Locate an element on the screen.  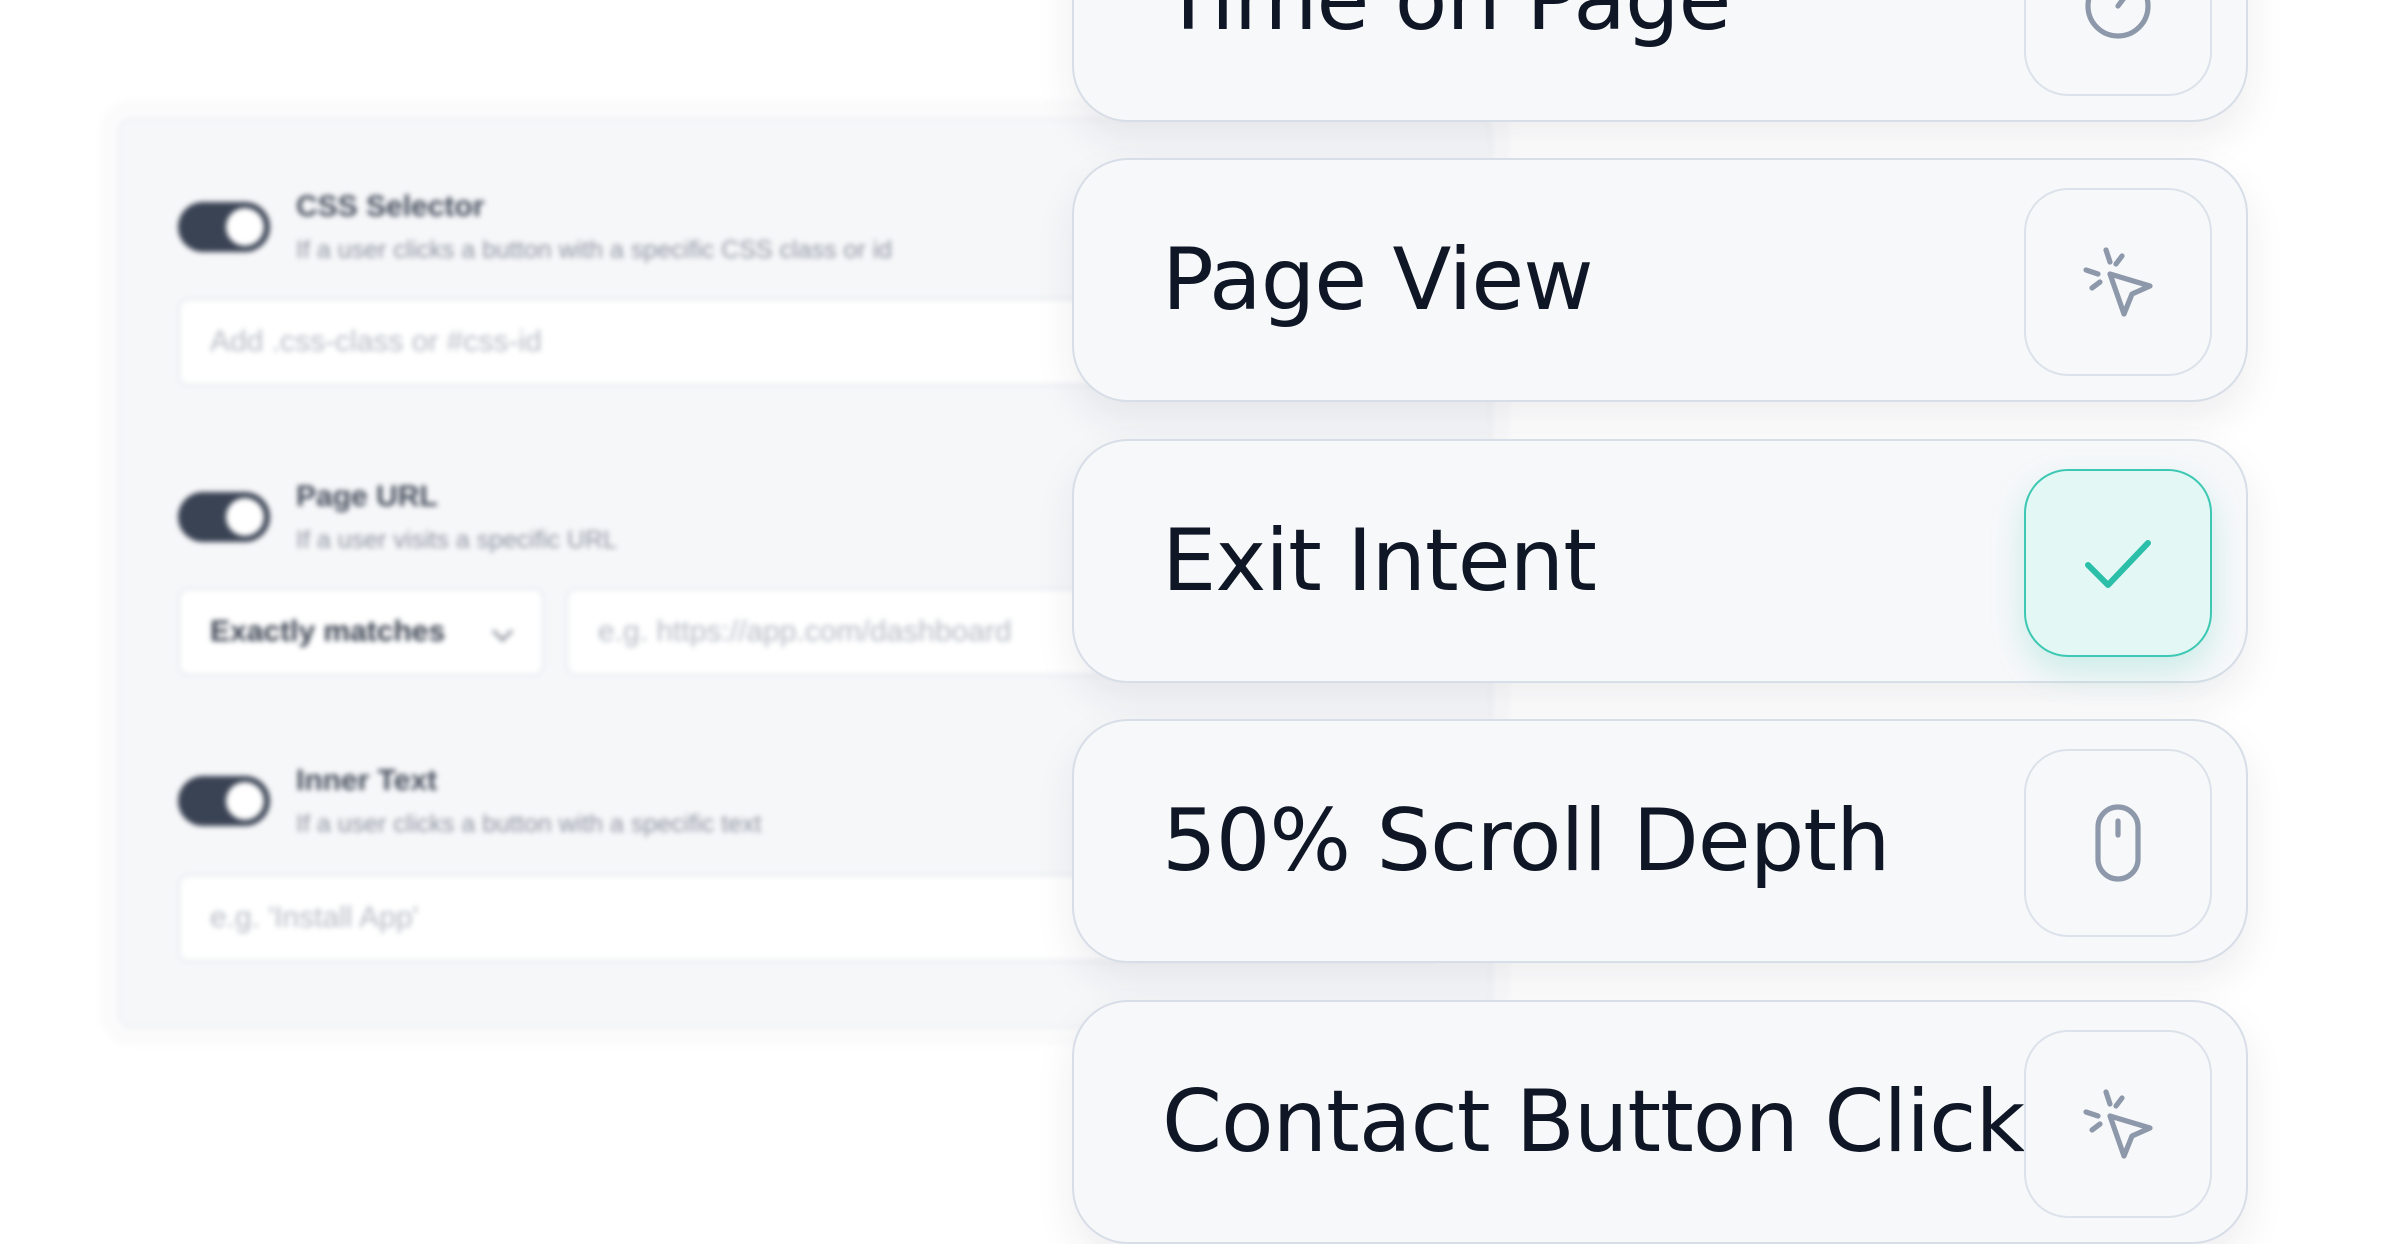
rule-title: Page URL is located at coordinates (367, 496).